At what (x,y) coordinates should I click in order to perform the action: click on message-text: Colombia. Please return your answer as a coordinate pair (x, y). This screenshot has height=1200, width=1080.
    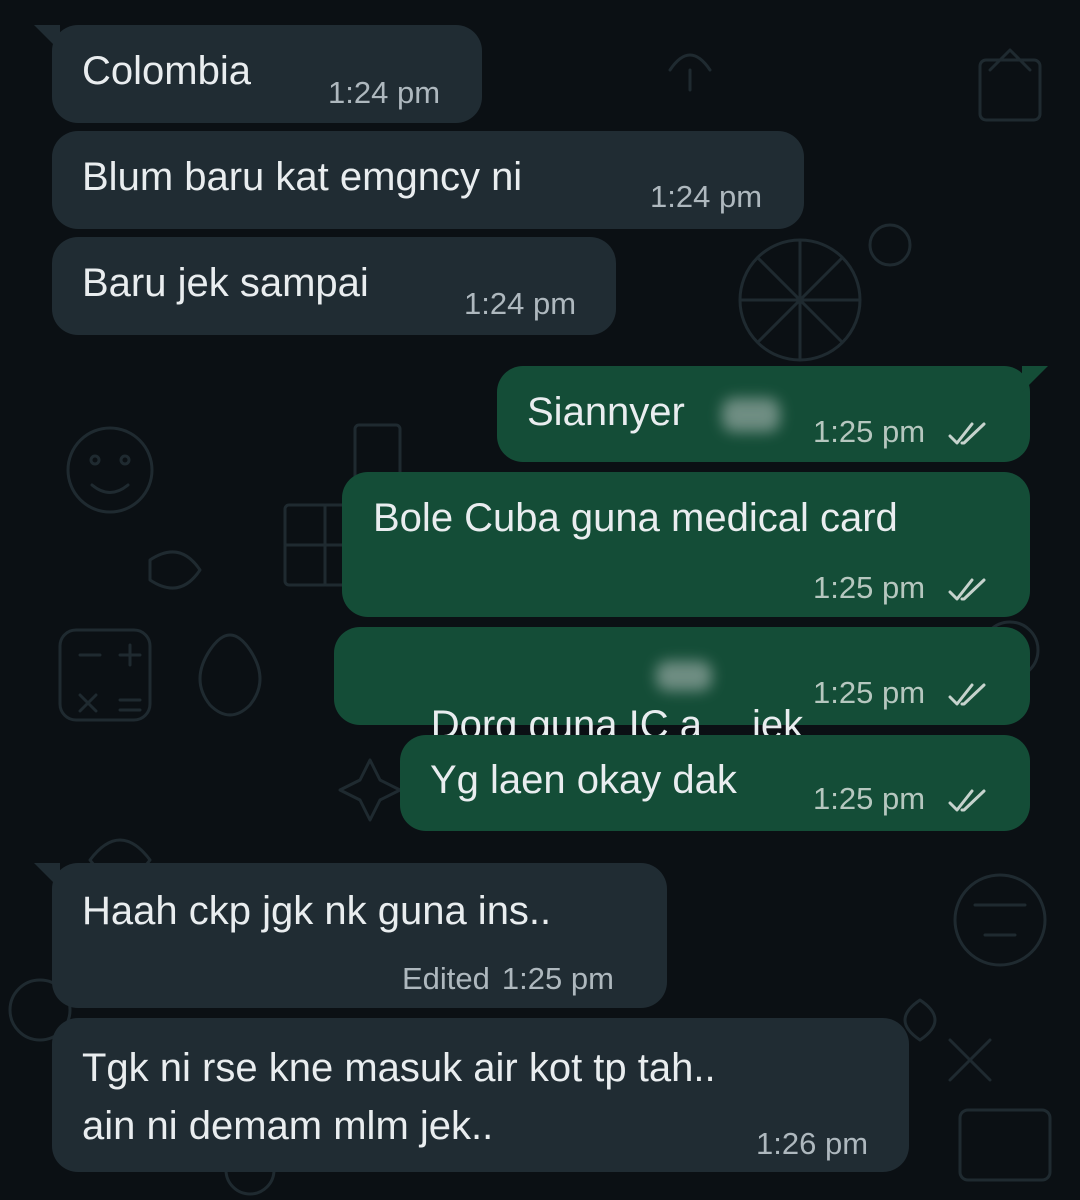
    Looking at the image, I should click on (166, 71).